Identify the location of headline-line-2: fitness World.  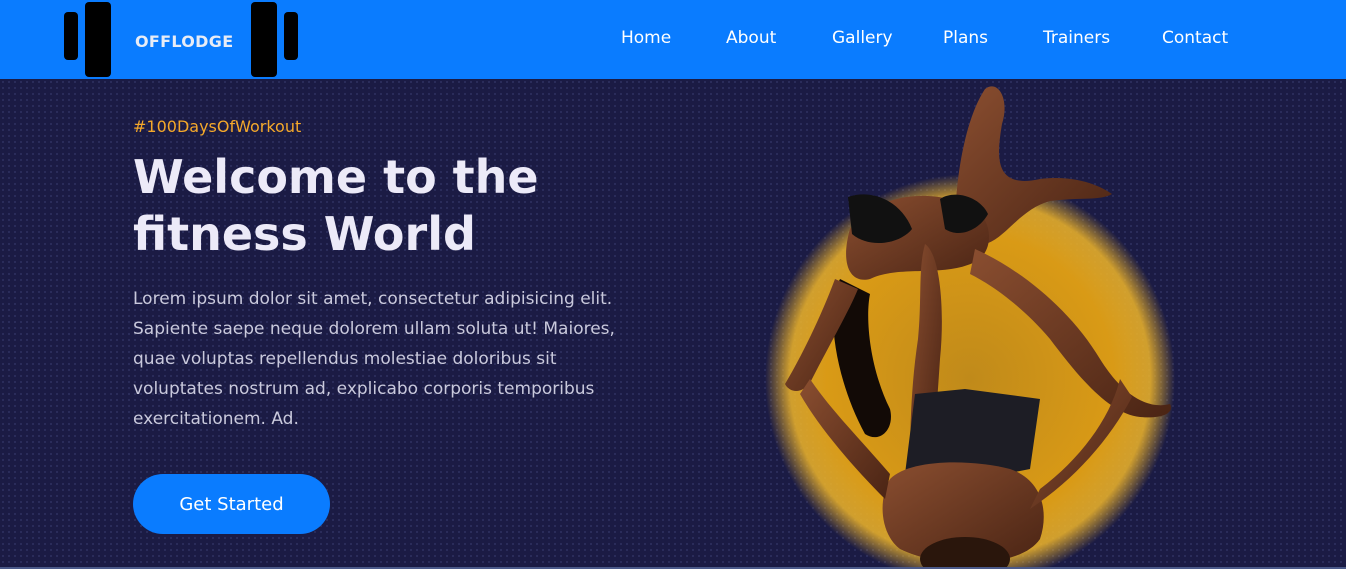
(304, 234).